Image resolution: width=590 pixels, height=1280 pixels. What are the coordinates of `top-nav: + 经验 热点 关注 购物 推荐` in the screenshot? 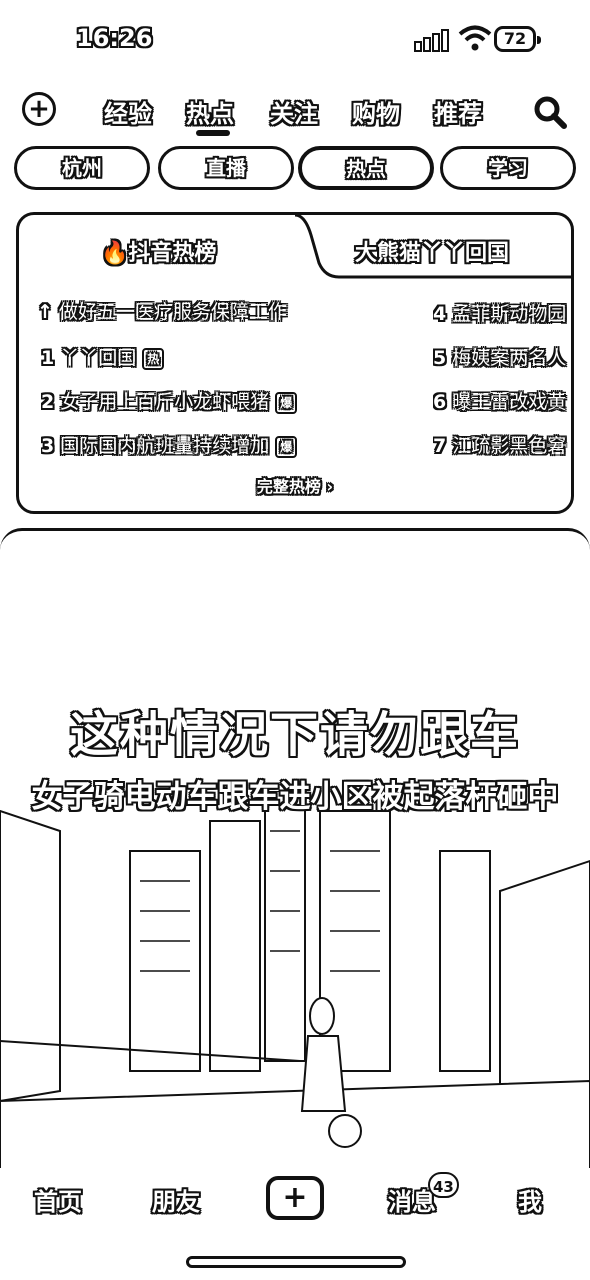 It's located at (295, 112).